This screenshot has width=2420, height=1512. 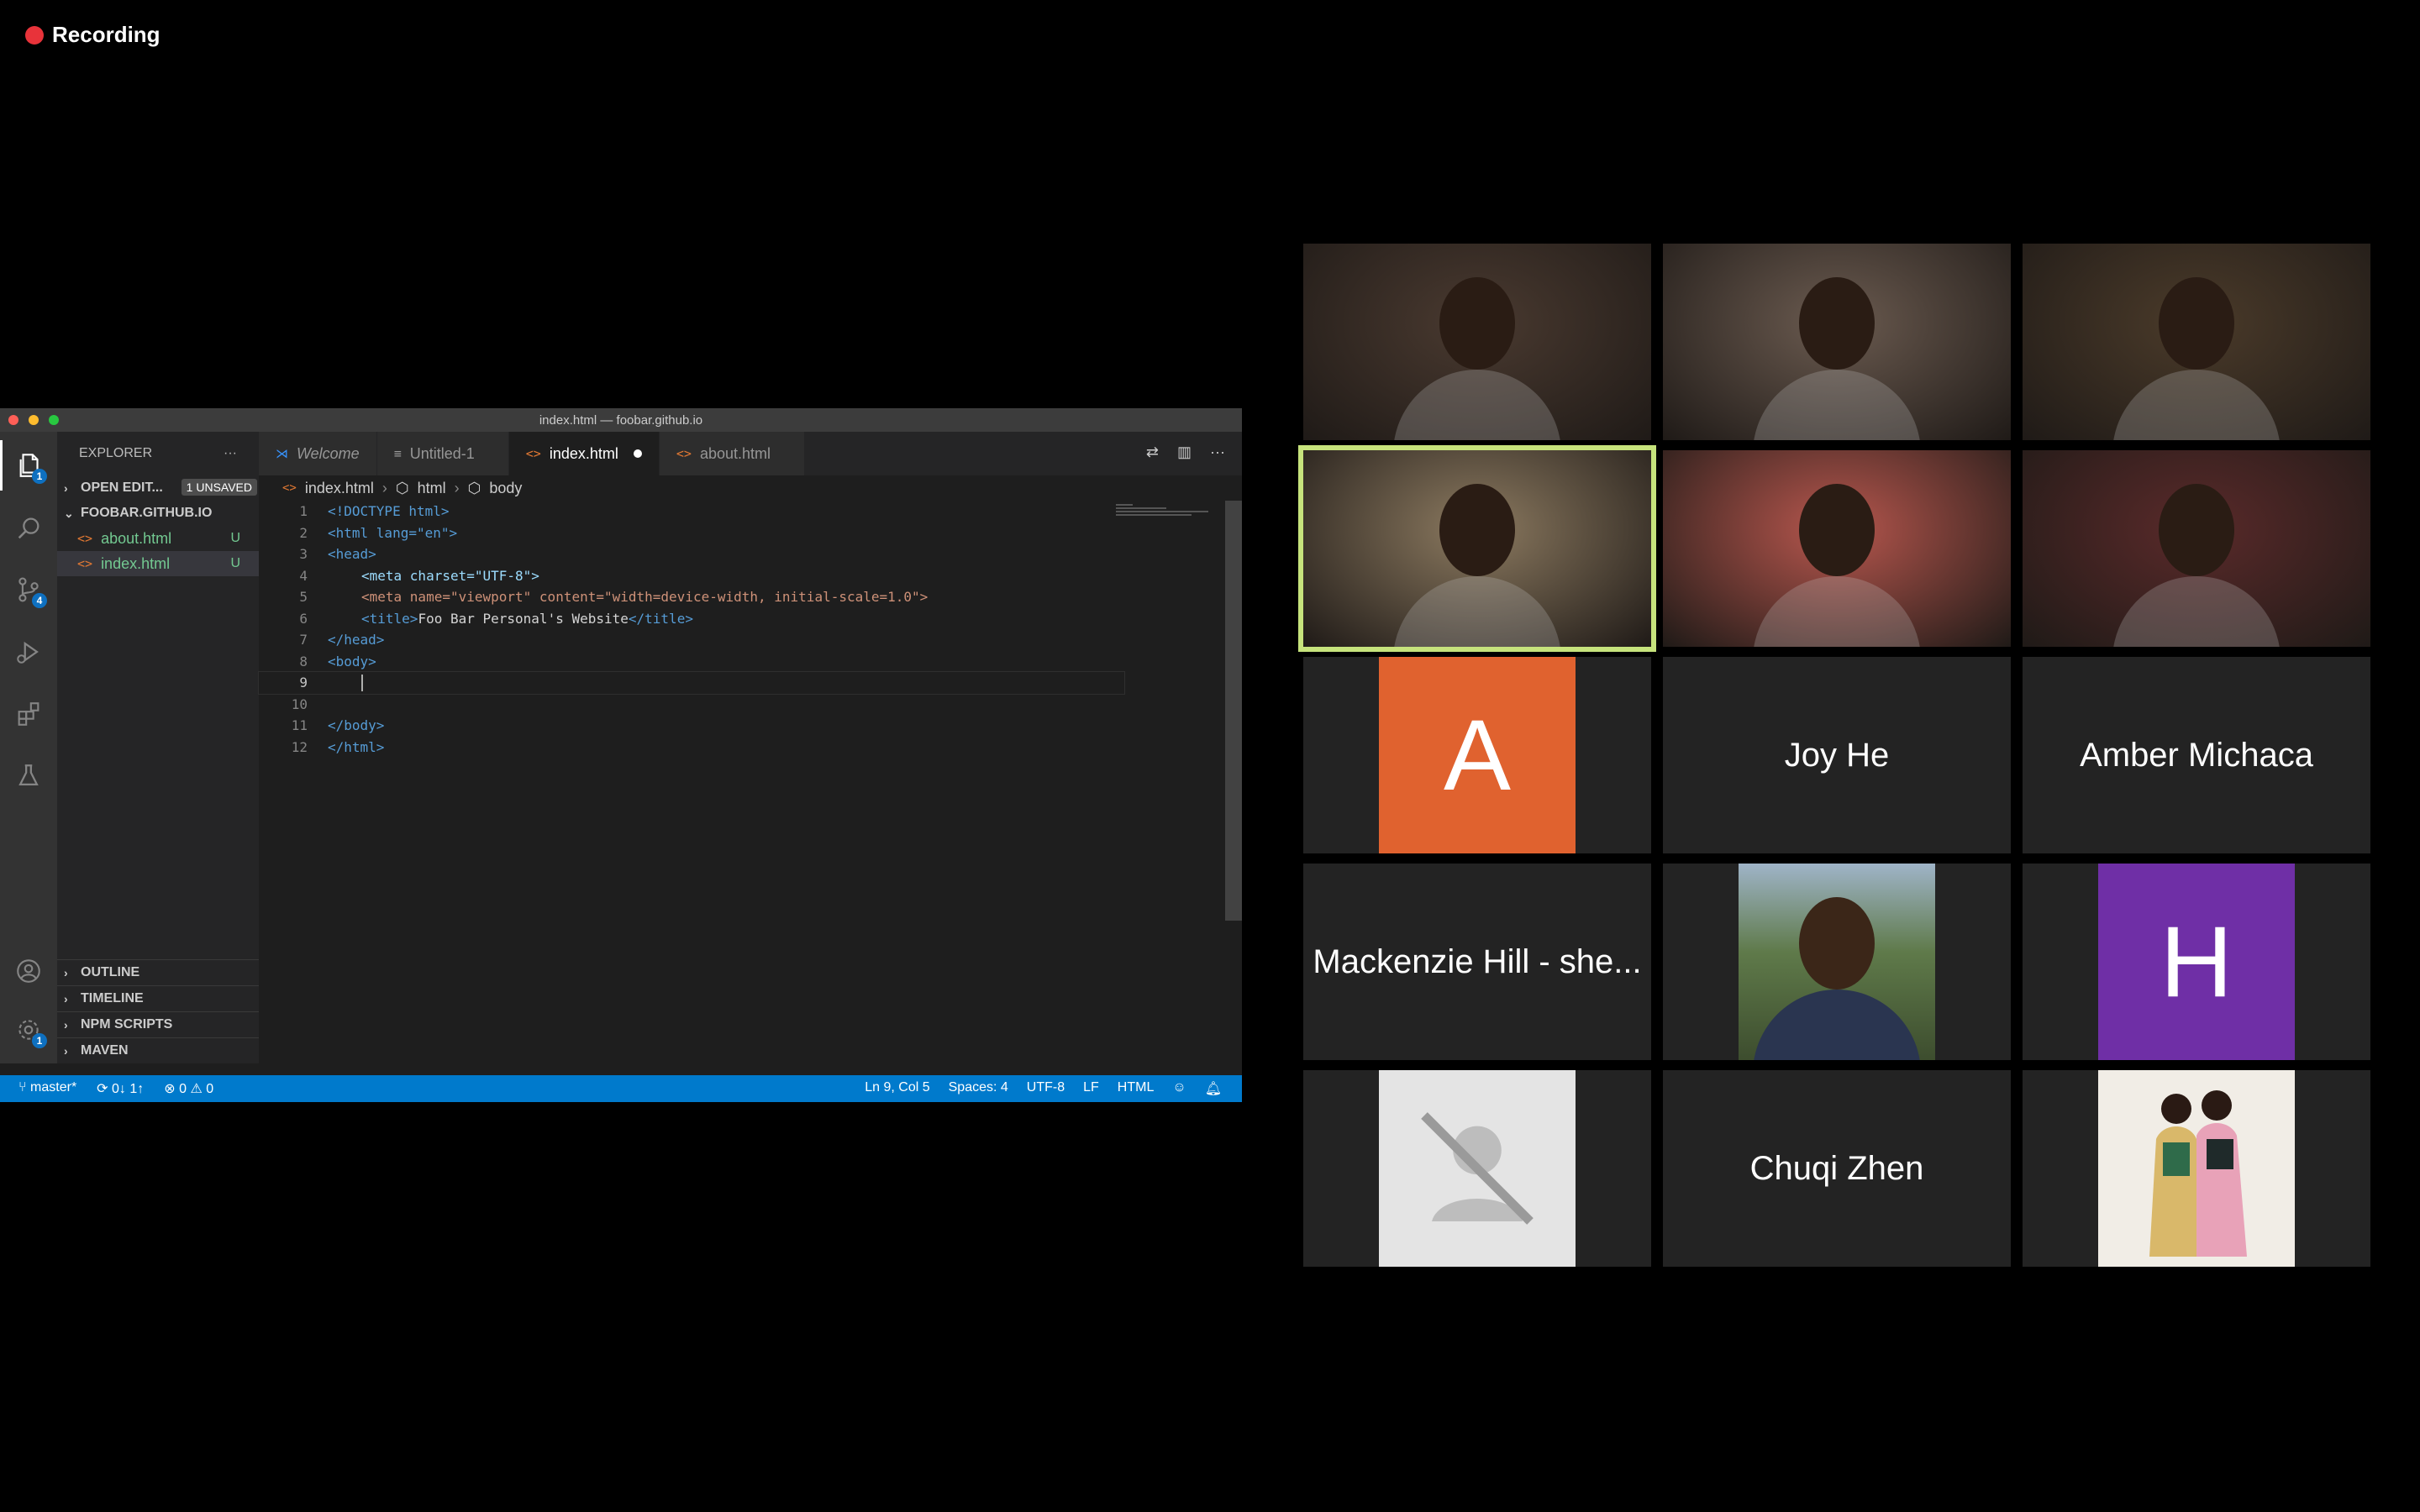 I want to click on search-activity, so click(x=28, y=528).